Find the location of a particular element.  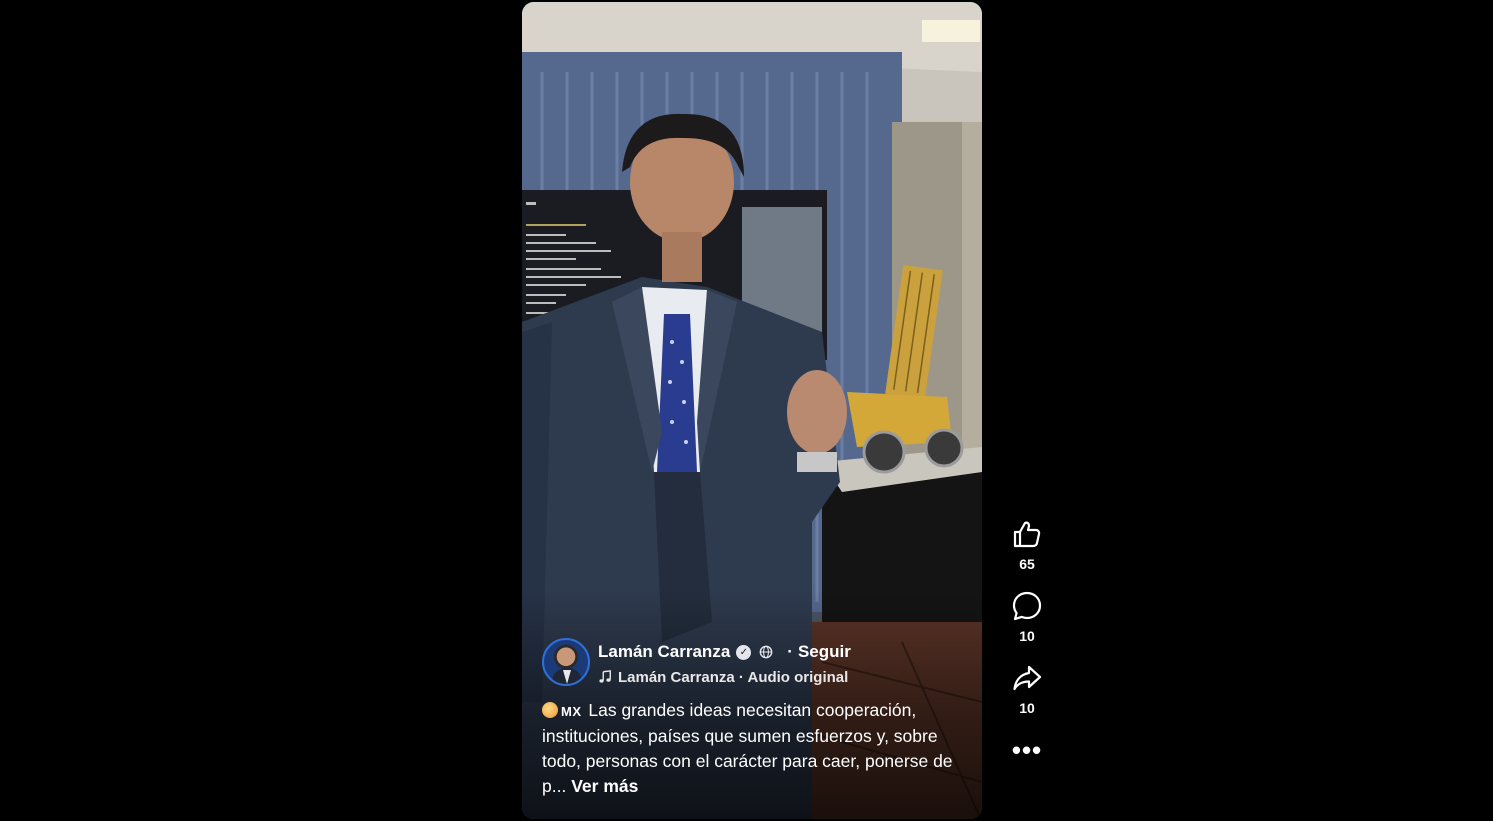

music-note-icon is located at coordinates (605, 676).